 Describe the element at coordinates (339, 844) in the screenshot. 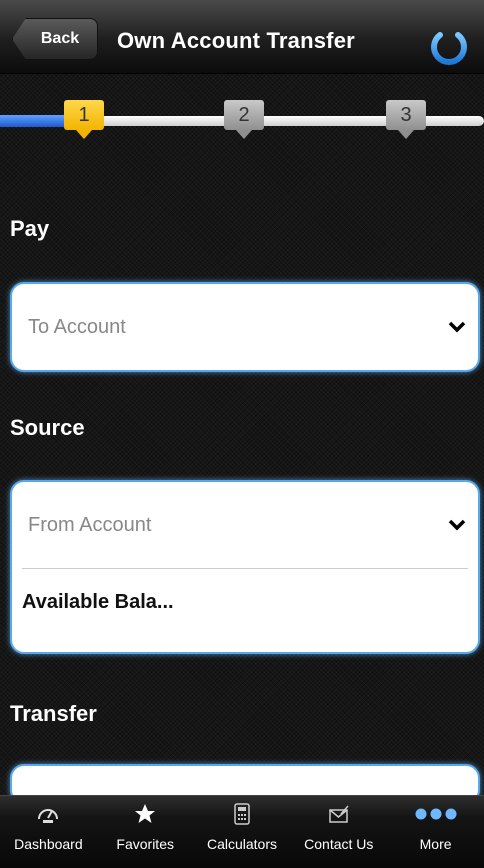

I see `tab-label: Contact Us` at that location.